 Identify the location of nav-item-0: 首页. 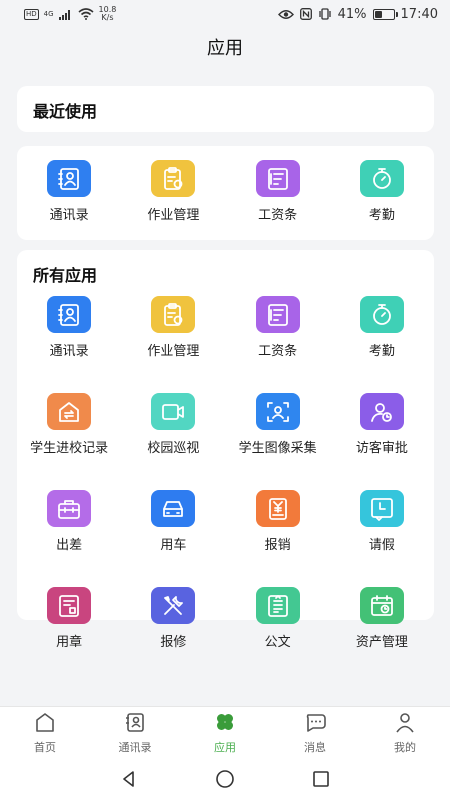
(45, 732).